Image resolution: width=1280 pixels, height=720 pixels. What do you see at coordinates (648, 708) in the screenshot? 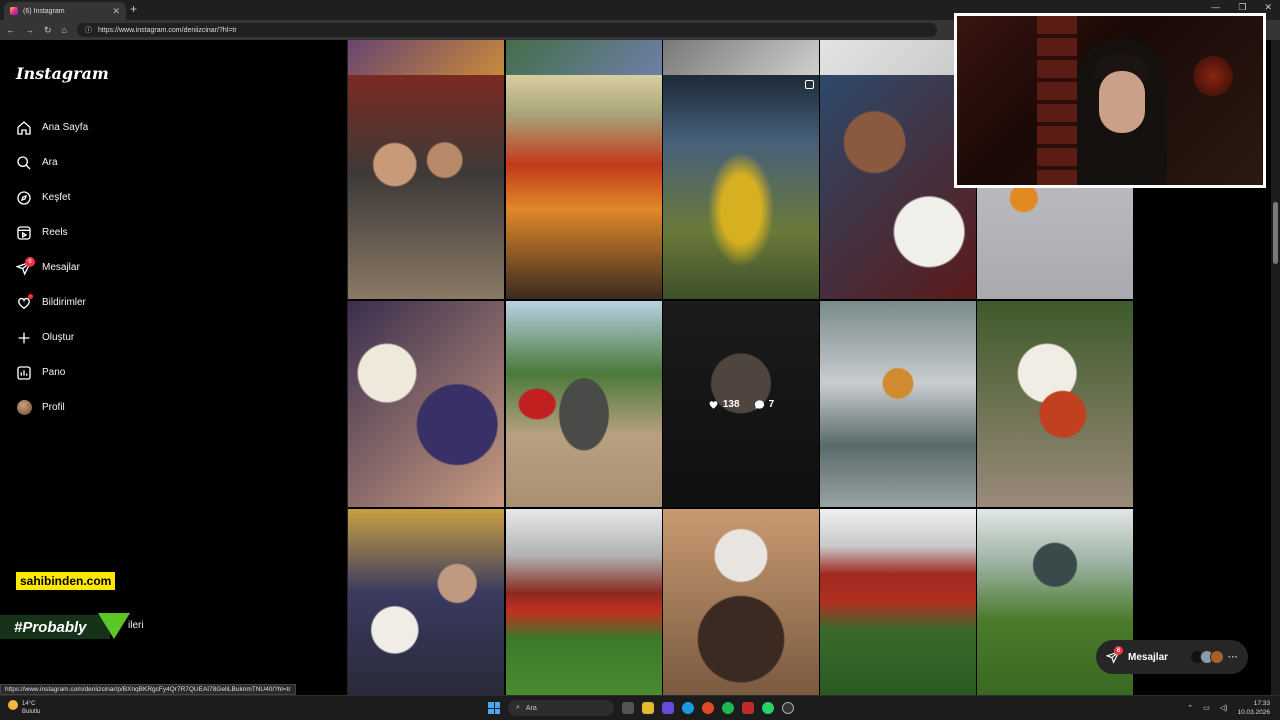
I see `file-explorer-icon` at bounding box center [648, 708].